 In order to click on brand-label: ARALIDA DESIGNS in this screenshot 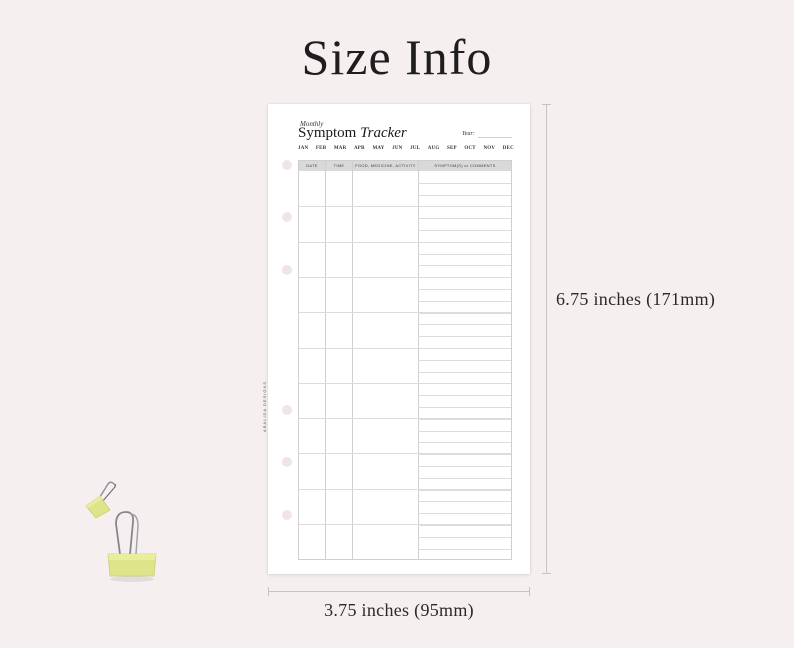, I will do `click(264, 406)`.